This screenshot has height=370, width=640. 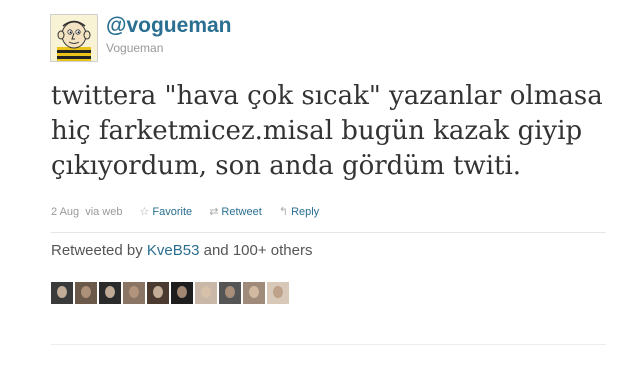 I want to click on avatar, so click(x=74, y=38).